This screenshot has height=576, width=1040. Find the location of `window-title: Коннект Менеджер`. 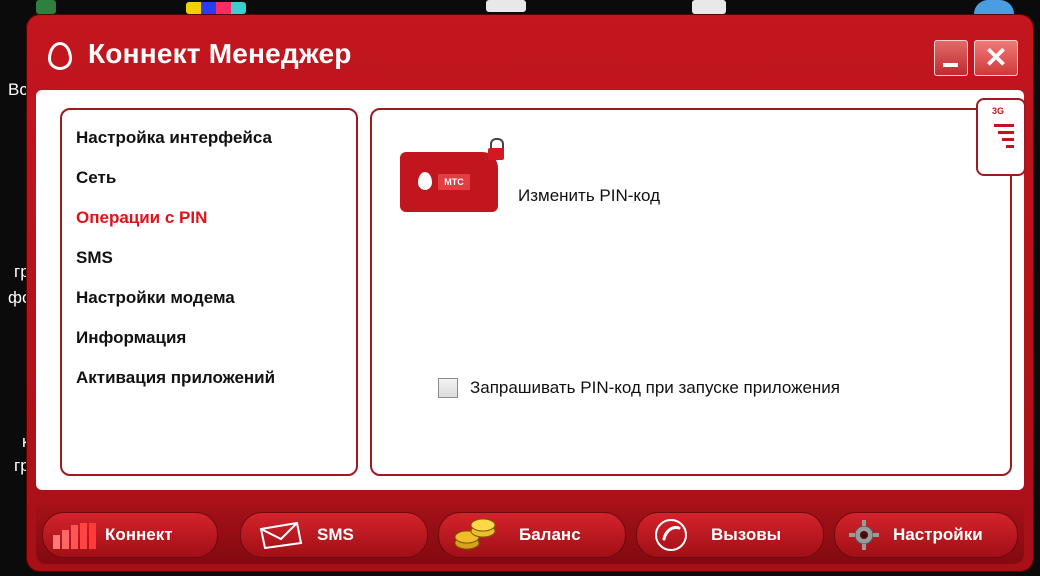

window-title: Коннект Менеджер is located at coordinates (220, 53).